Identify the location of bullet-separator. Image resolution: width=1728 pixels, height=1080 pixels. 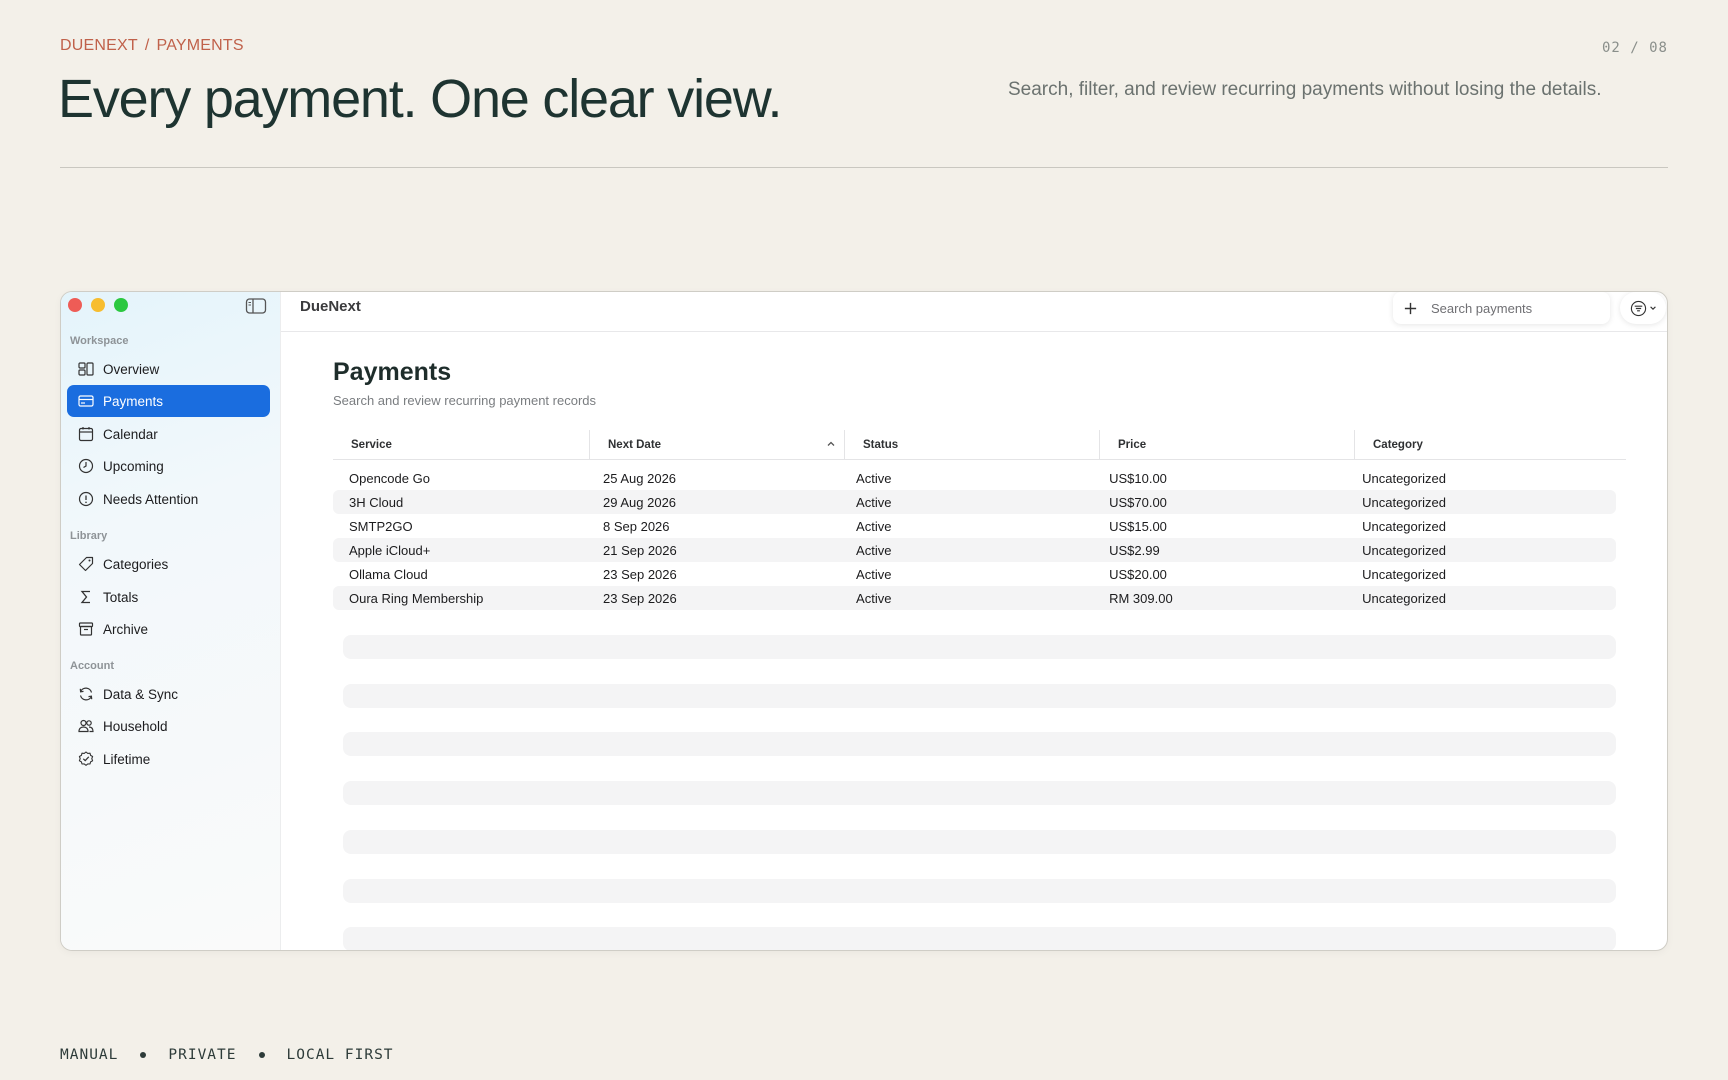
(261, 1055).